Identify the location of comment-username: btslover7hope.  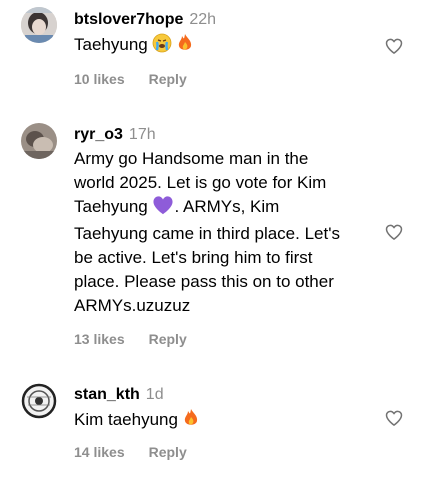
(128, 19).